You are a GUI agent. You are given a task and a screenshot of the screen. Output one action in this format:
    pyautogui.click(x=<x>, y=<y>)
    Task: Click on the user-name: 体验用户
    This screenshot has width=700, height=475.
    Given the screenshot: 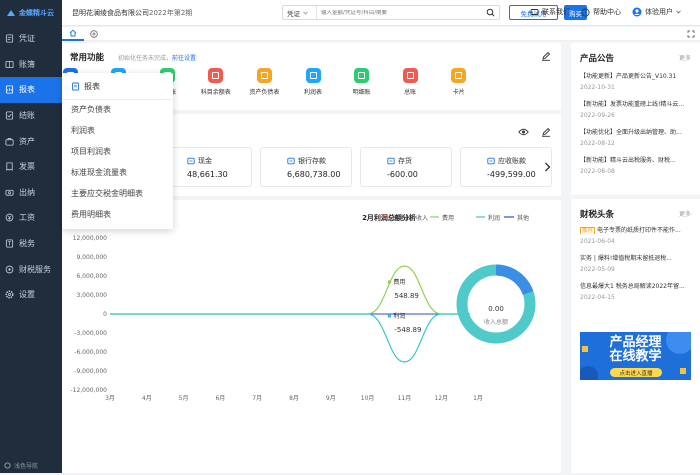 What is the action you would take?
    pyautogui.click(x=659, y=12)
    